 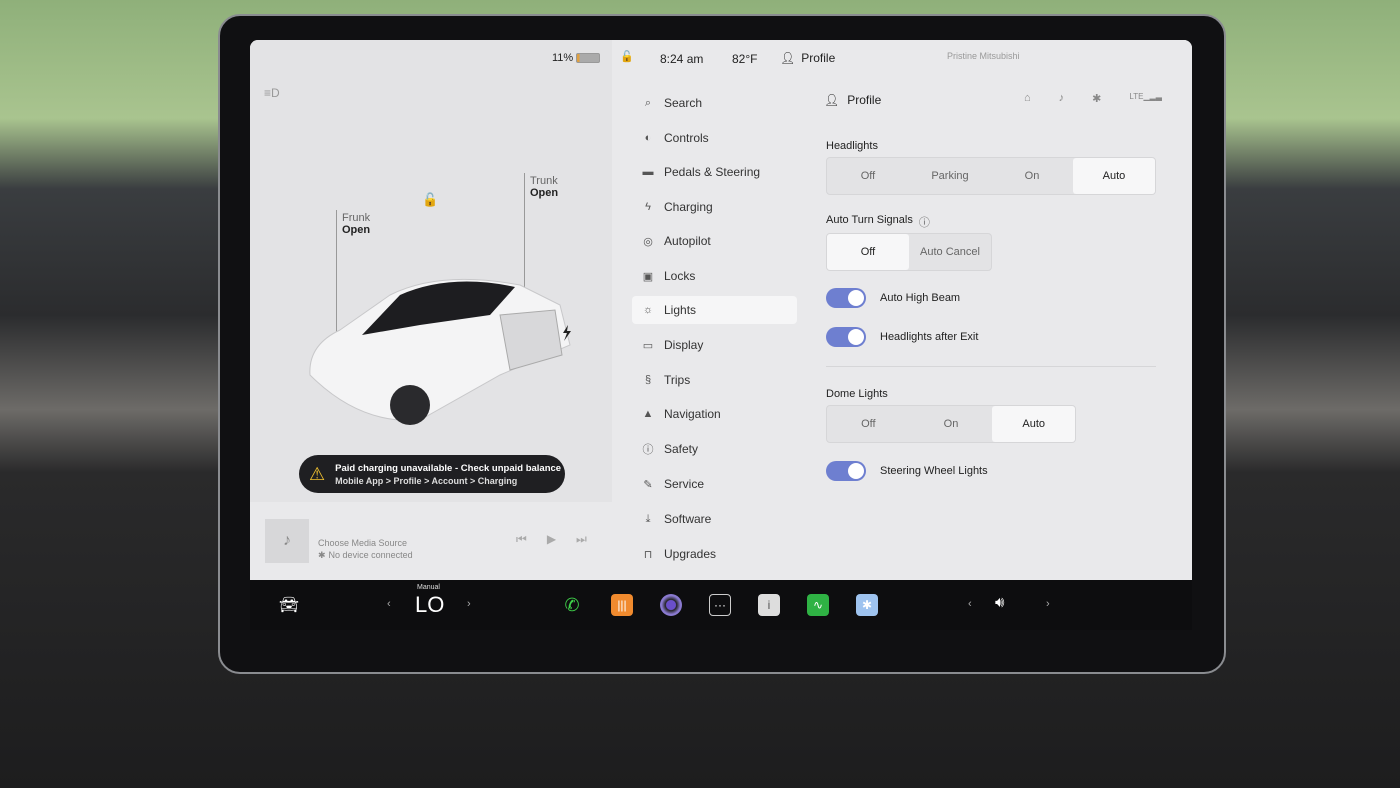 What do you see at coordinates (714, 554) in the screenshot?
I see `nav-upgrades: ⊓ Upgrades` at bounding box center [714, 554].